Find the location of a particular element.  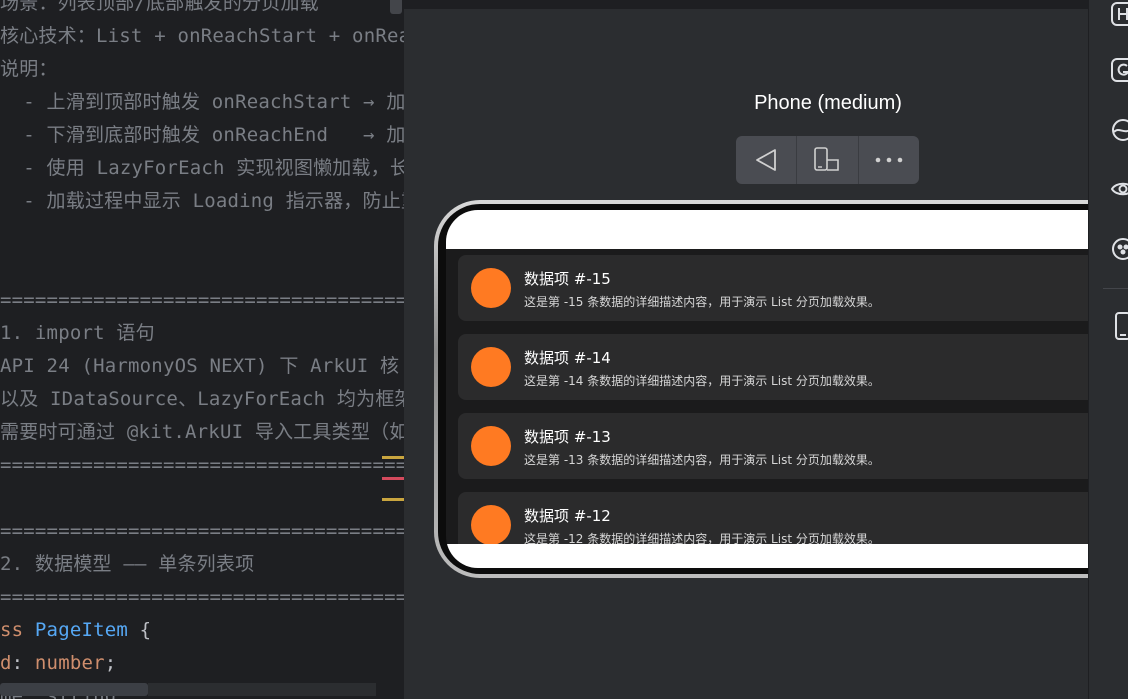

code-line: - 上滑到顶部时触发 onReachStart → 加 is located at coordinates (202, 102).